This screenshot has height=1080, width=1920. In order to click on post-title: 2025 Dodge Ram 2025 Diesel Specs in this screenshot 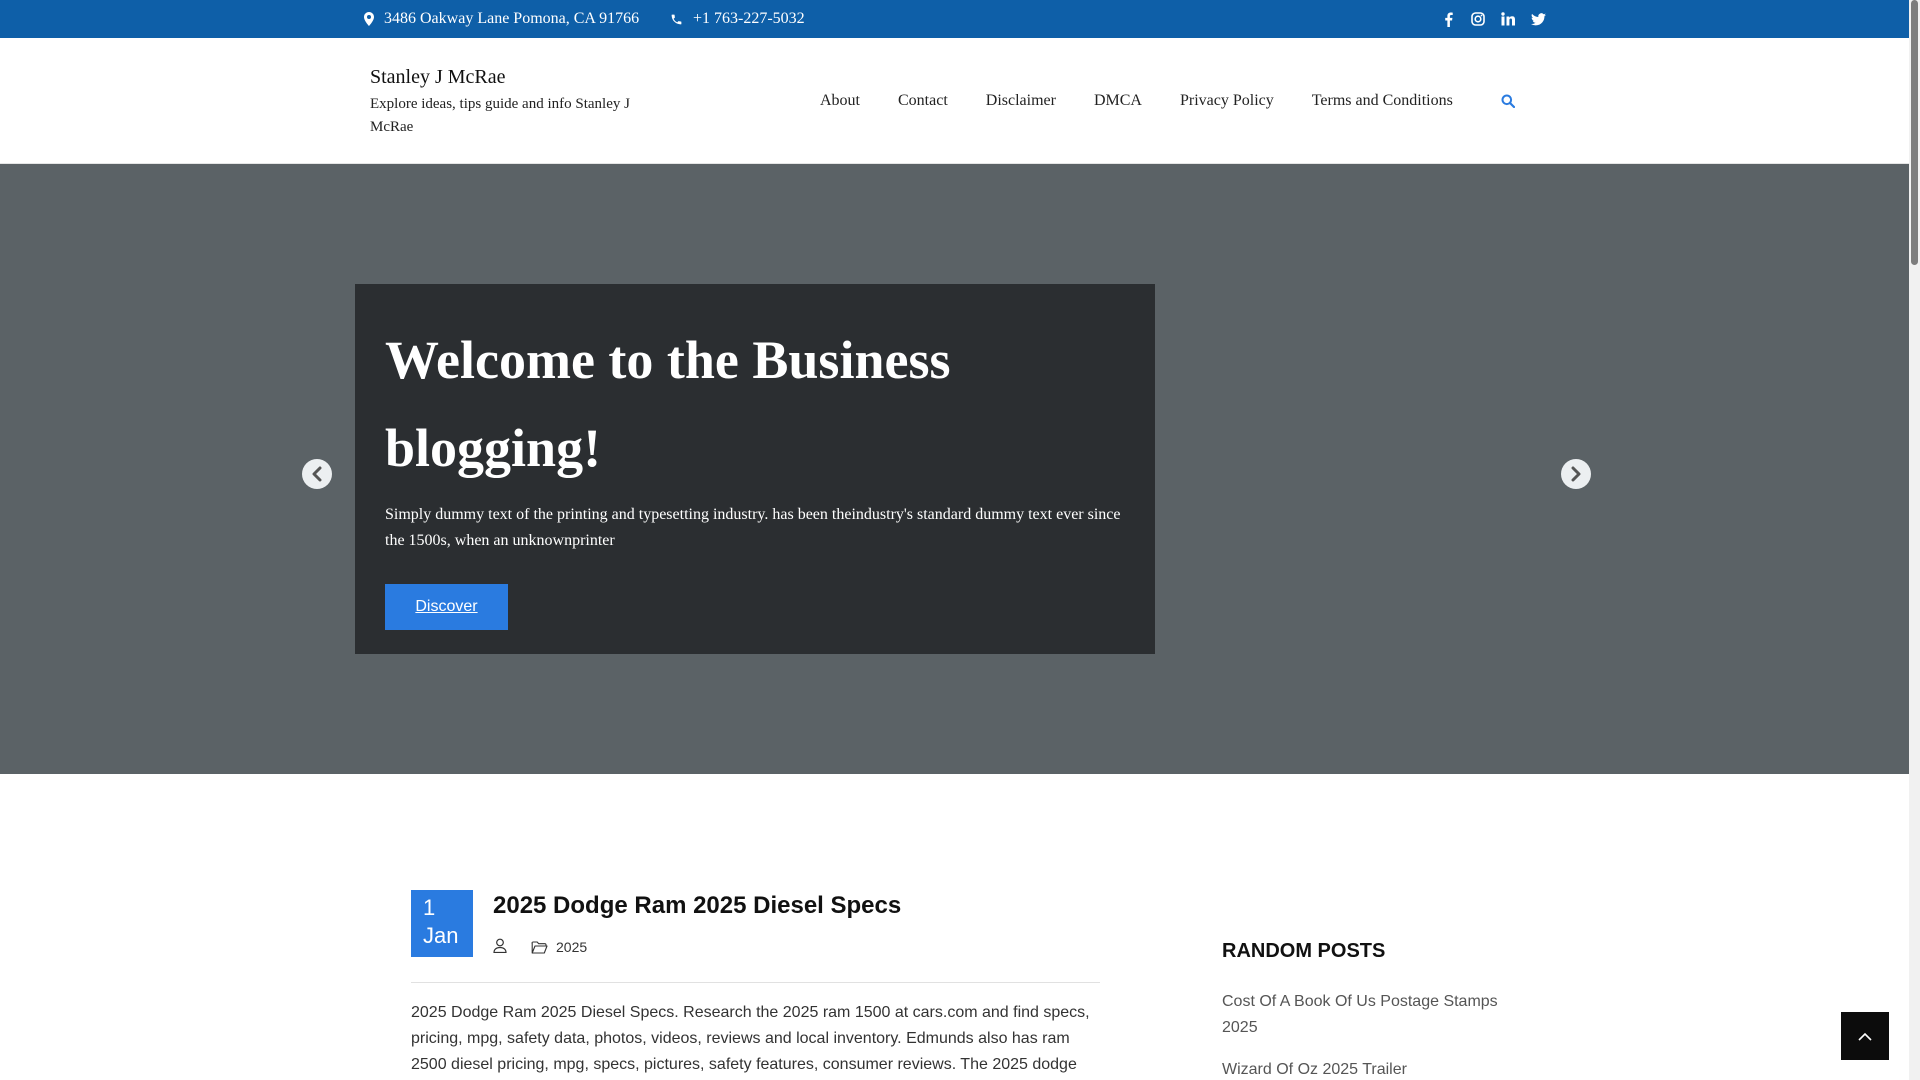, I will do `click(697, 906)`.